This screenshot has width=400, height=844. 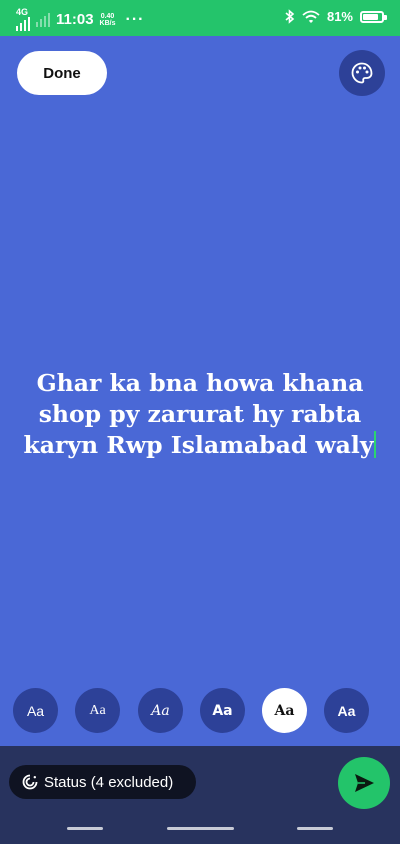 I want to click on font-option-4: Aa, so click(x=222, y=710).